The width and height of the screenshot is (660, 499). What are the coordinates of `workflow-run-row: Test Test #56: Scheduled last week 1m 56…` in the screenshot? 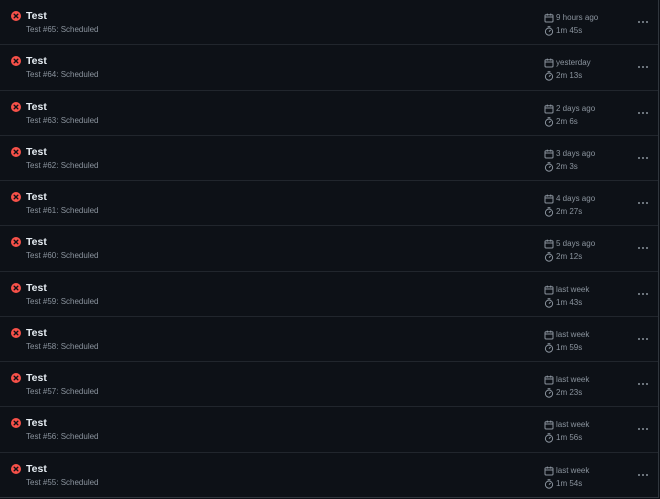 It's located at (329, 430).